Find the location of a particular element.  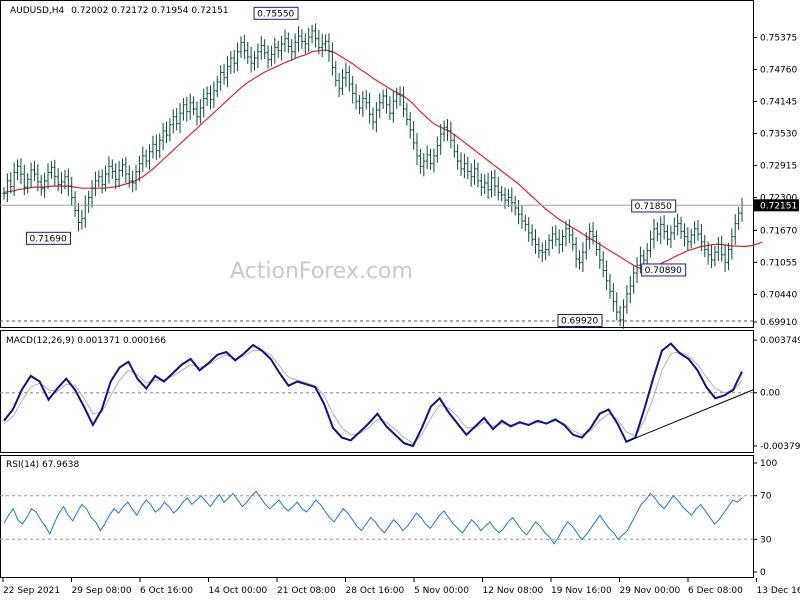

x-tick-label: 29 Nov 00:00 is located at coordinates (650, 591).